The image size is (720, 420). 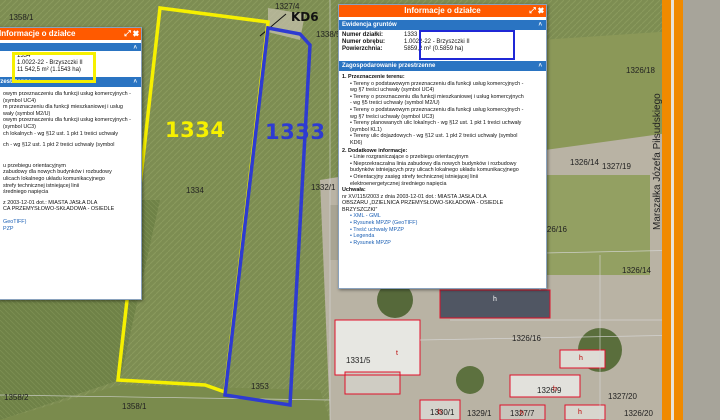 What do you see at coordinates (375, 150) in the screenshot?
I see `zoning-heading: 2. Dodatkowe informacje:` at bounding box center [375, 150].